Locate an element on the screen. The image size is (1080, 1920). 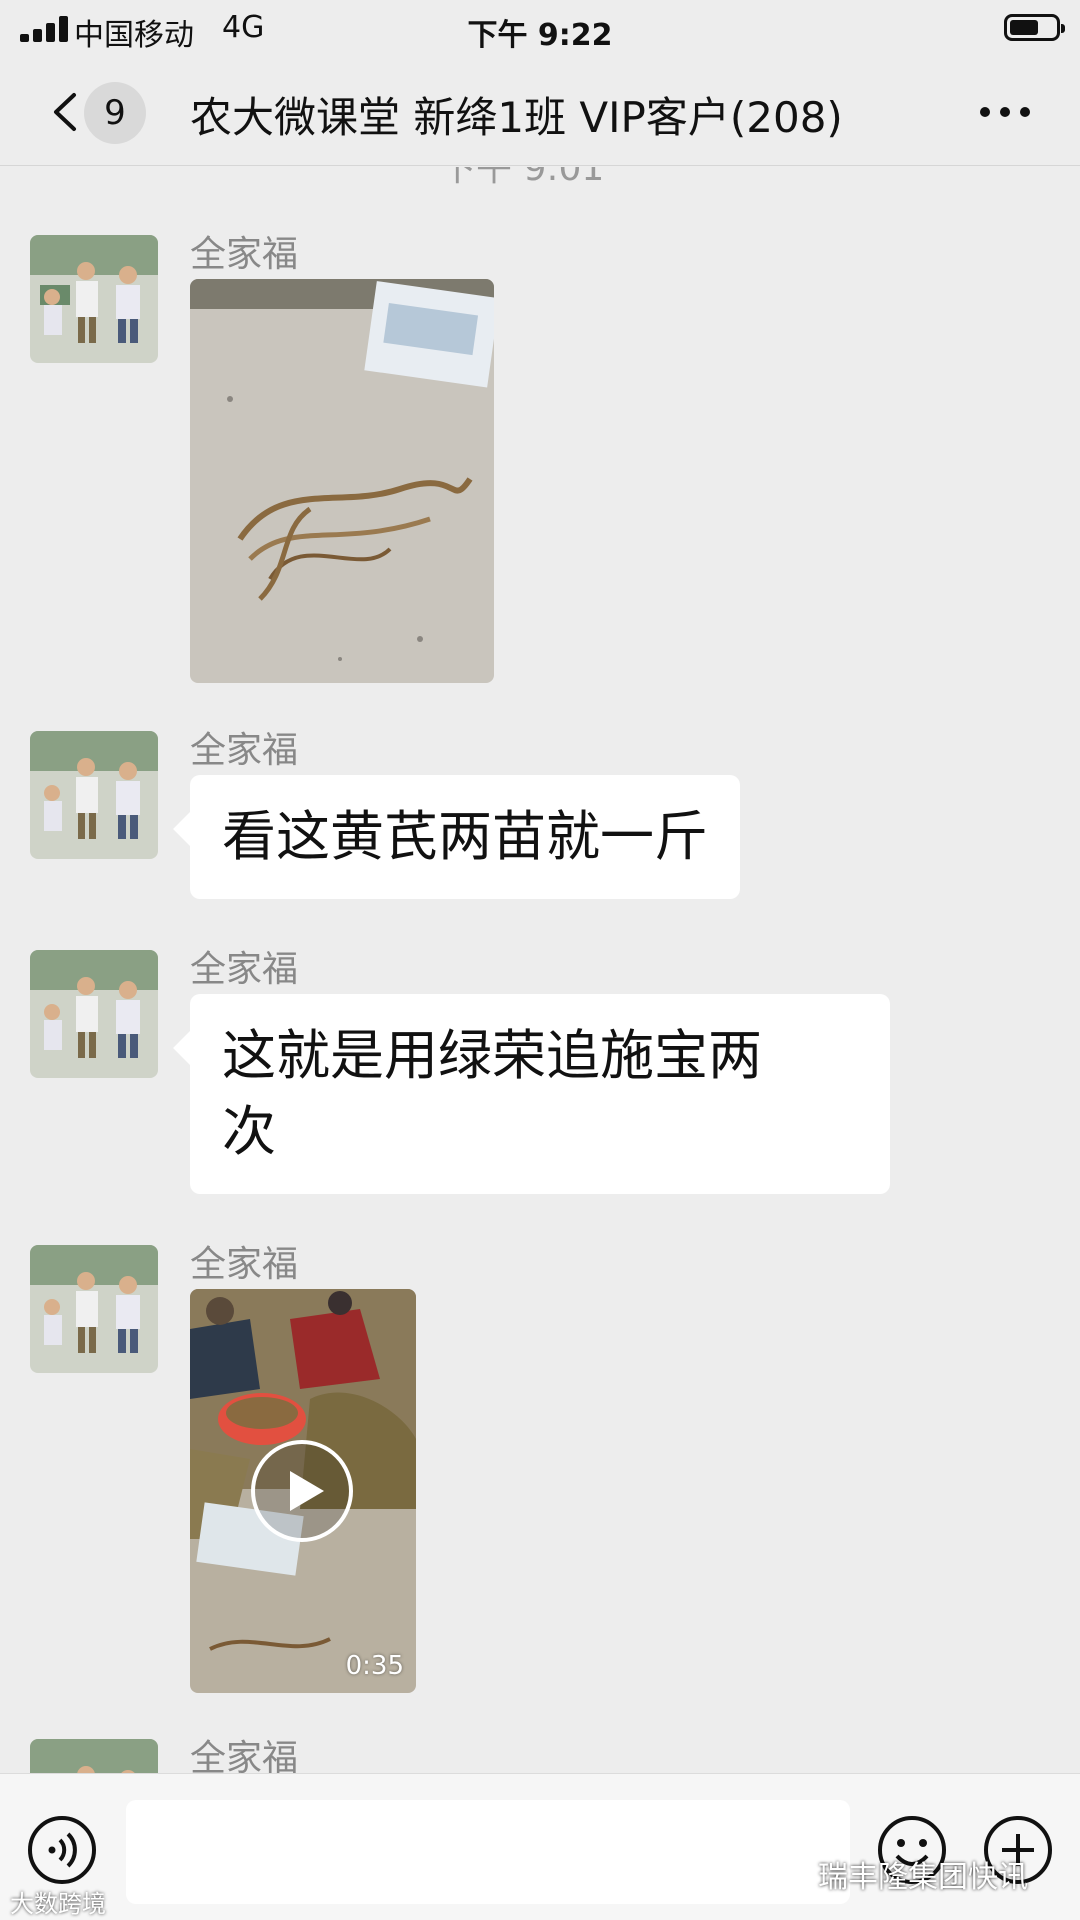
back-button: 9 is located at coordinates (94, 113).